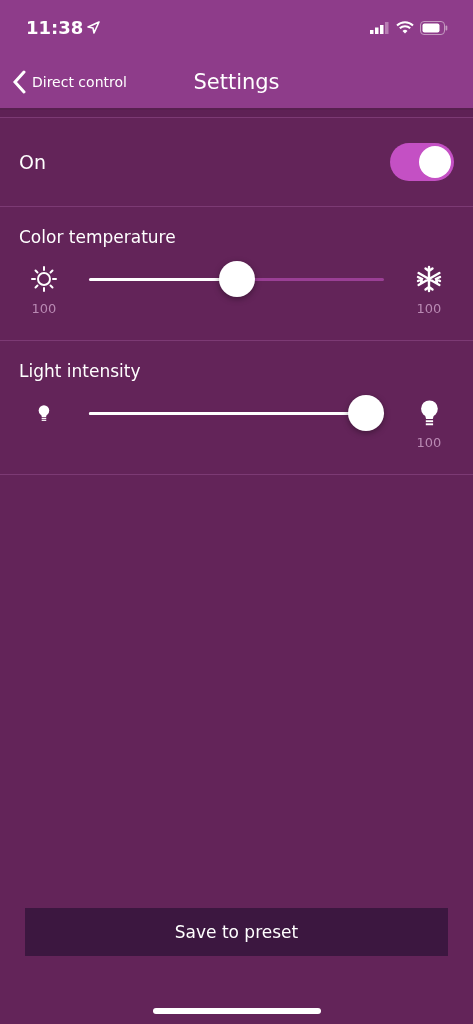 The image size is (473, 1024). I want to click on back-button: Direct control, so click(66, 81).